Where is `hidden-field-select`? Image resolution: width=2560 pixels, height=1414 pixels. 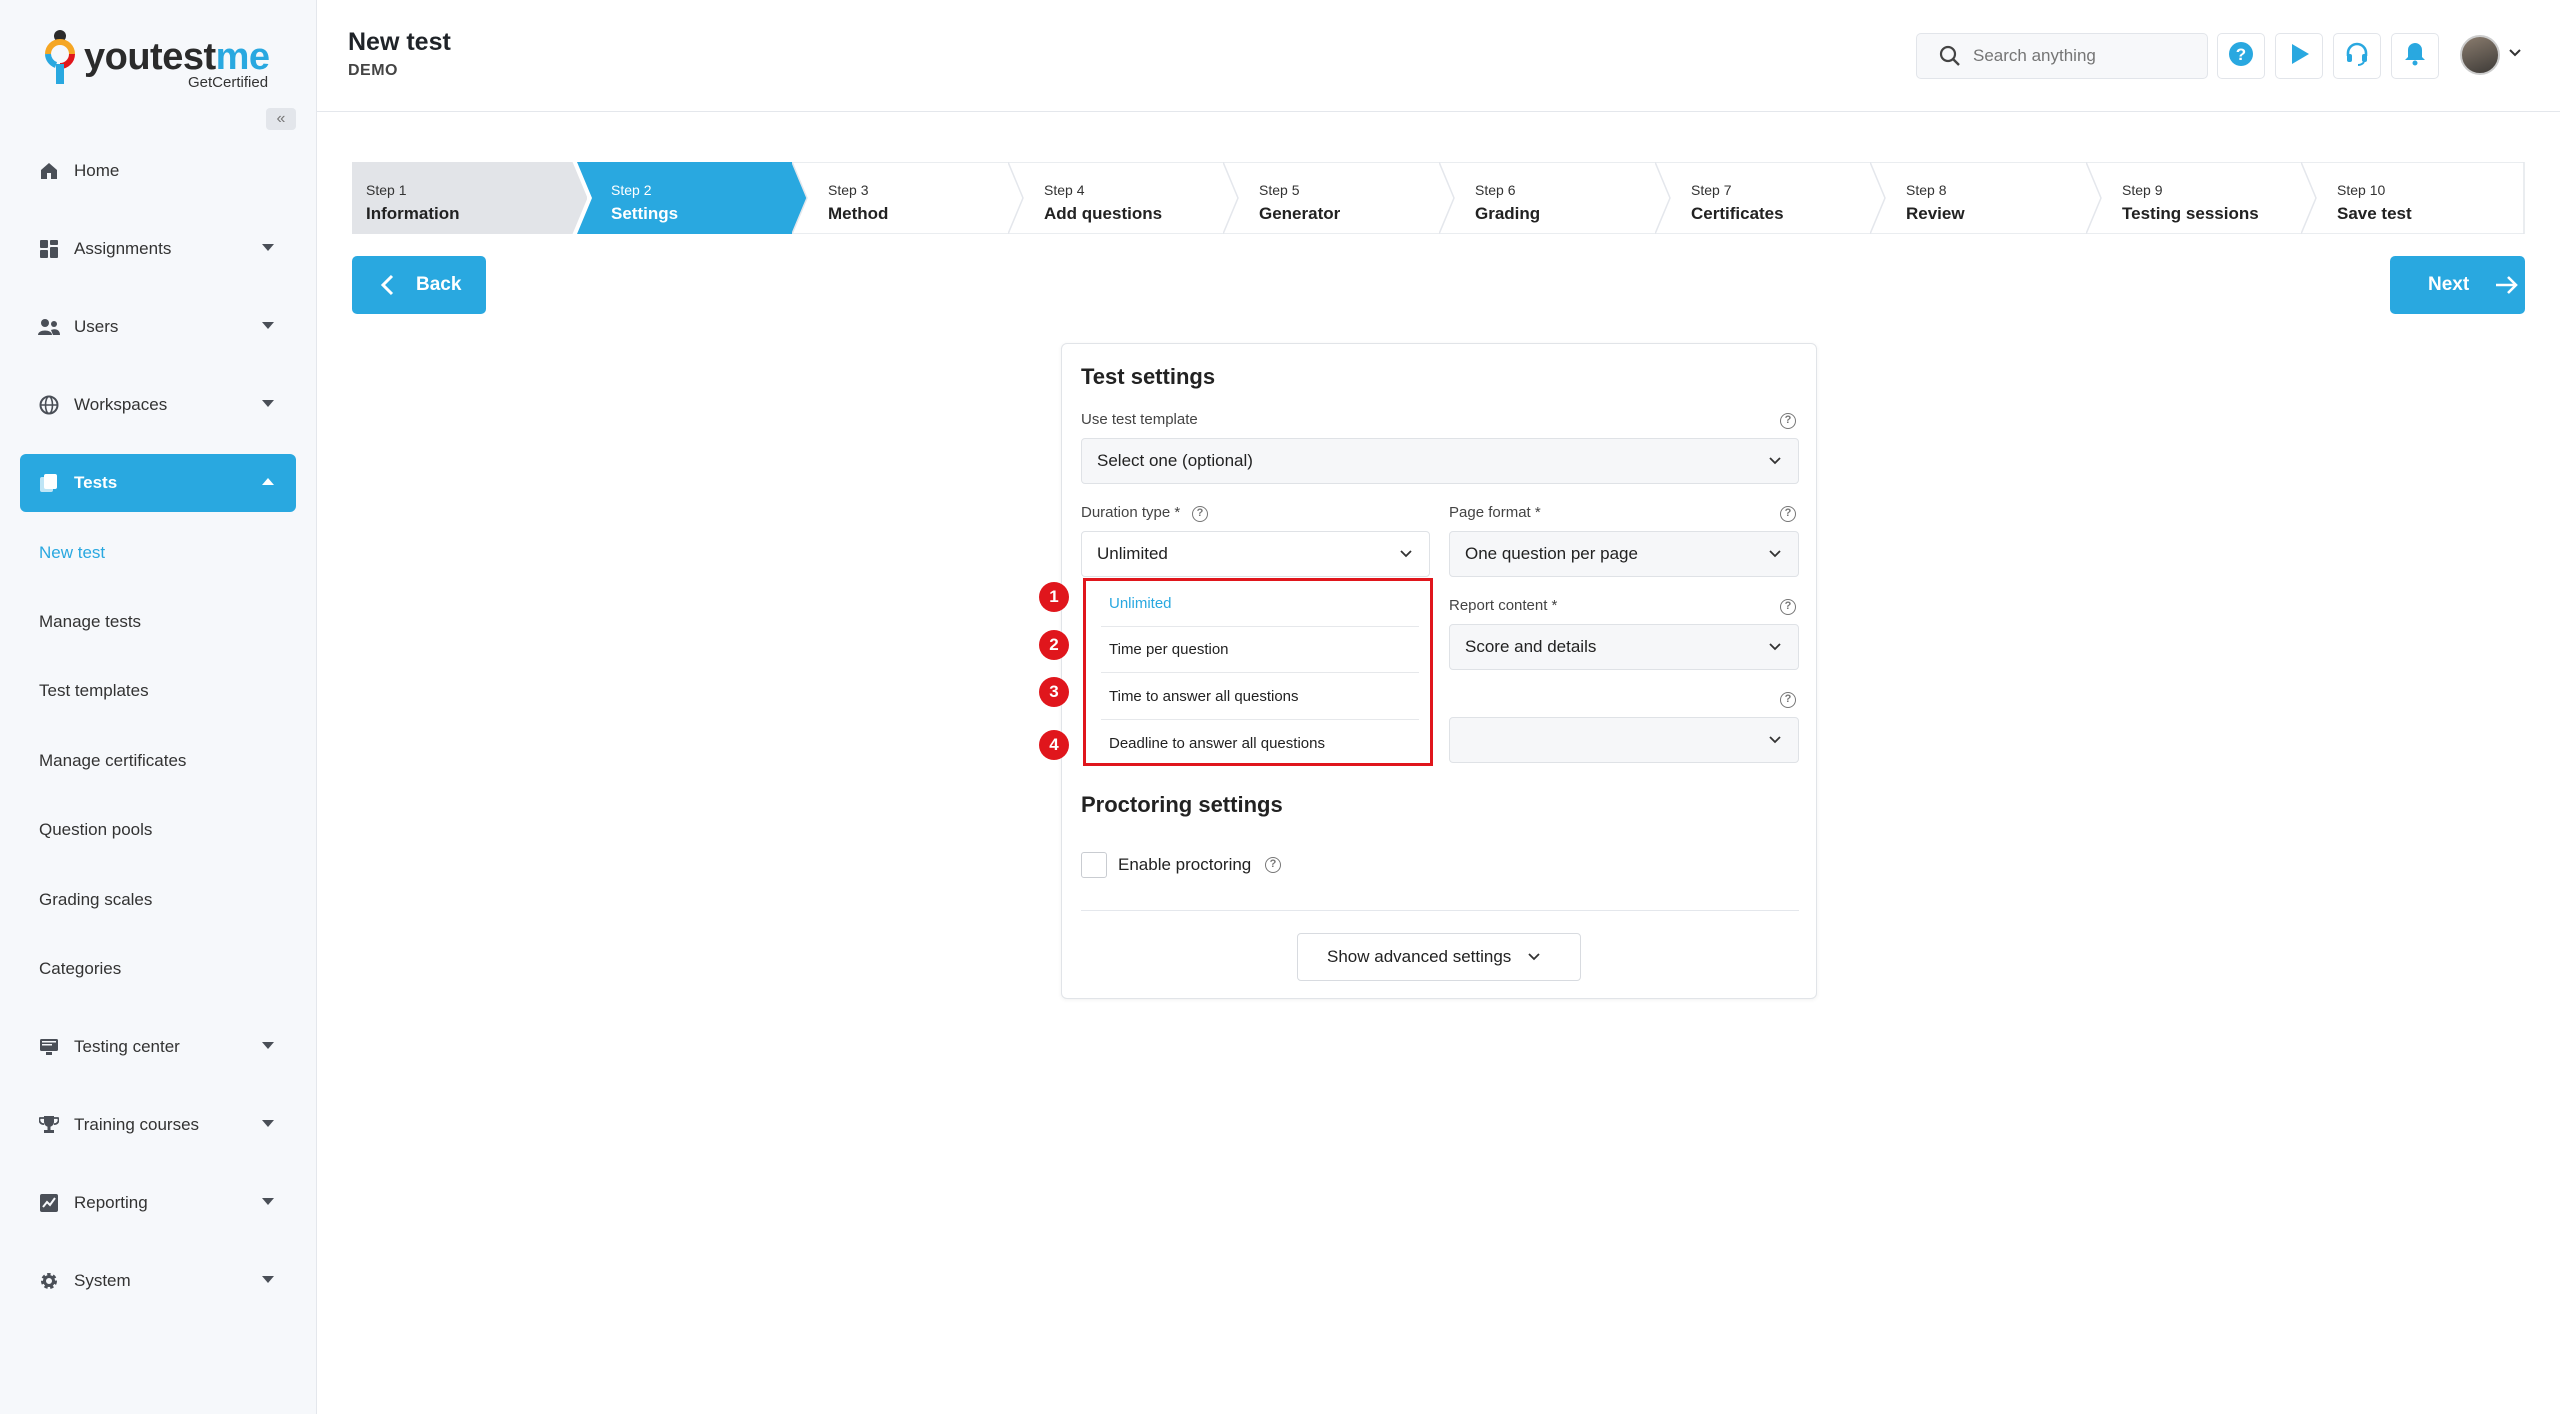 hidden-field-select is located at coordinates (1624, 740).